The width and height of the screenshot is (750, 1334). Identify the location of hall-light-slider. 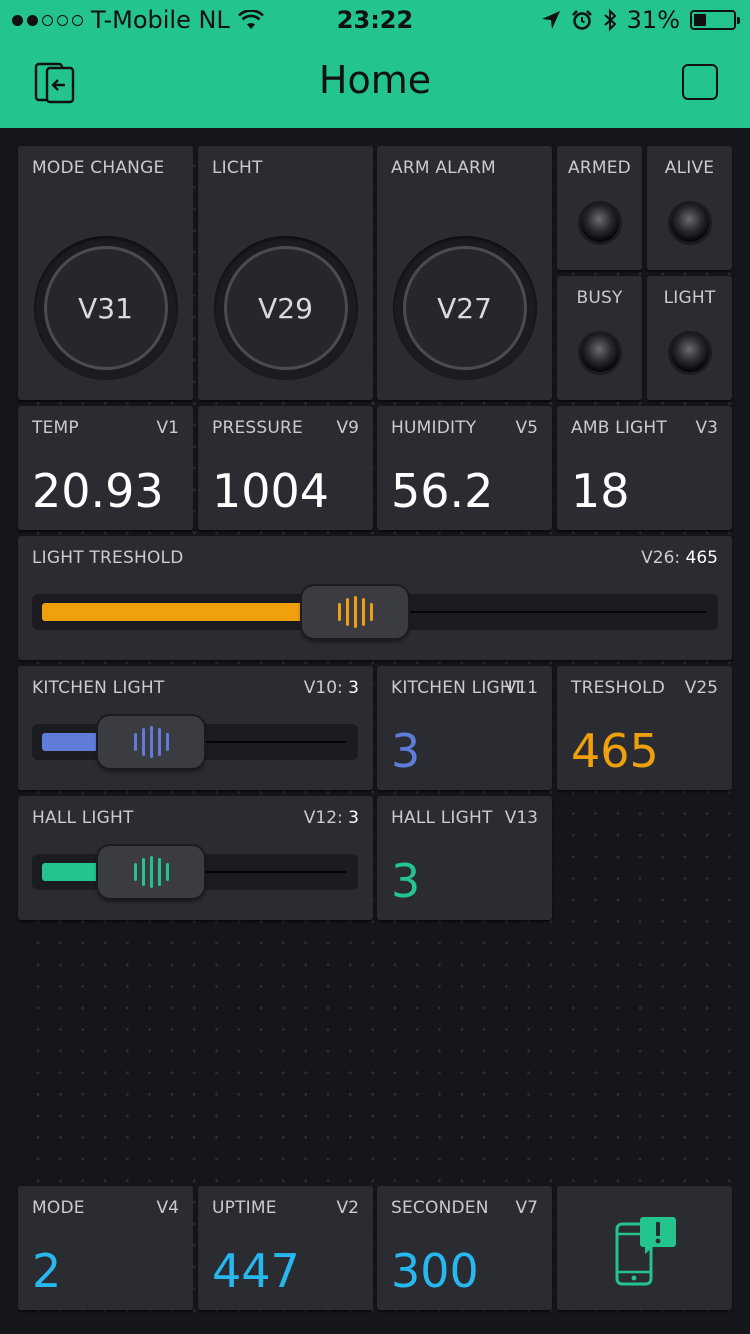
(195, 872).